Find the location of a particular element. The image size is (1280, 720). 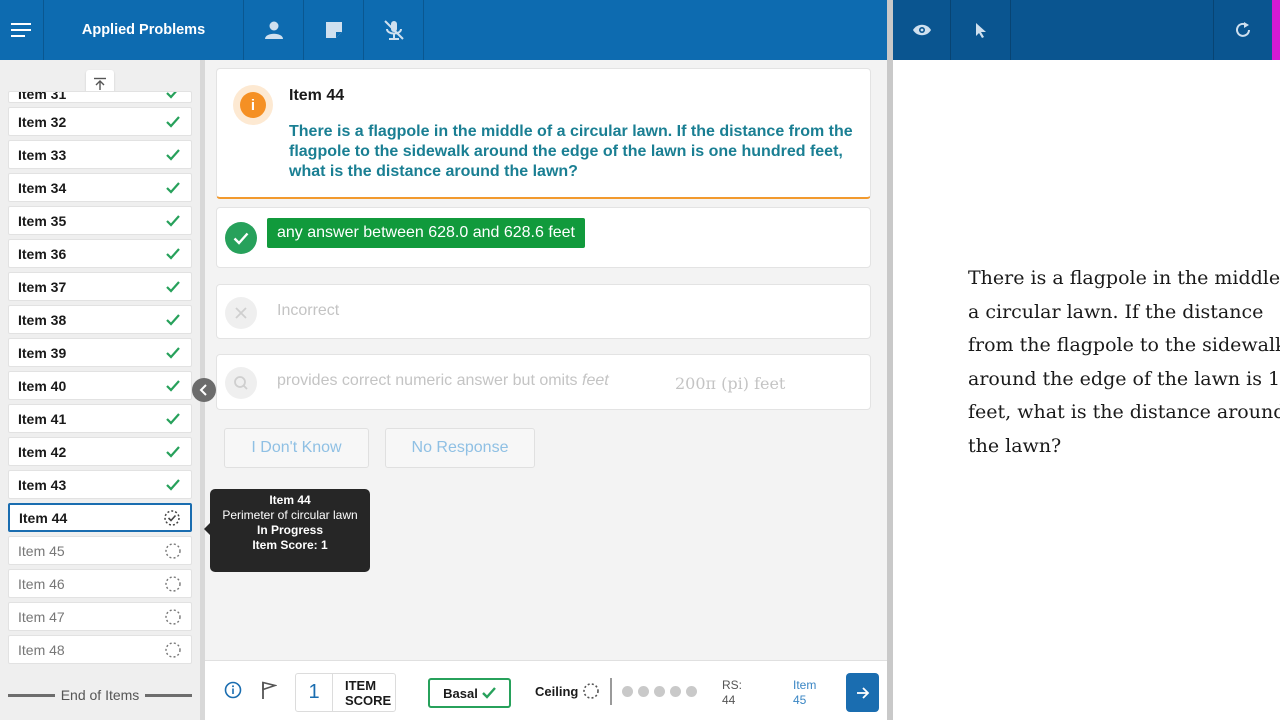

sidebar-item: Item 46 is located at coordinates (100, 583).